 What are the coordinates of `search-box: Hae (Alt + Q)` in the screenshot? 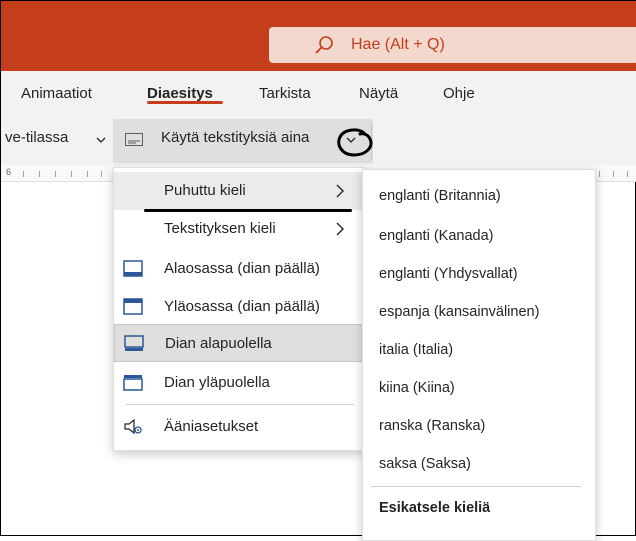 It's located at (452, 45).